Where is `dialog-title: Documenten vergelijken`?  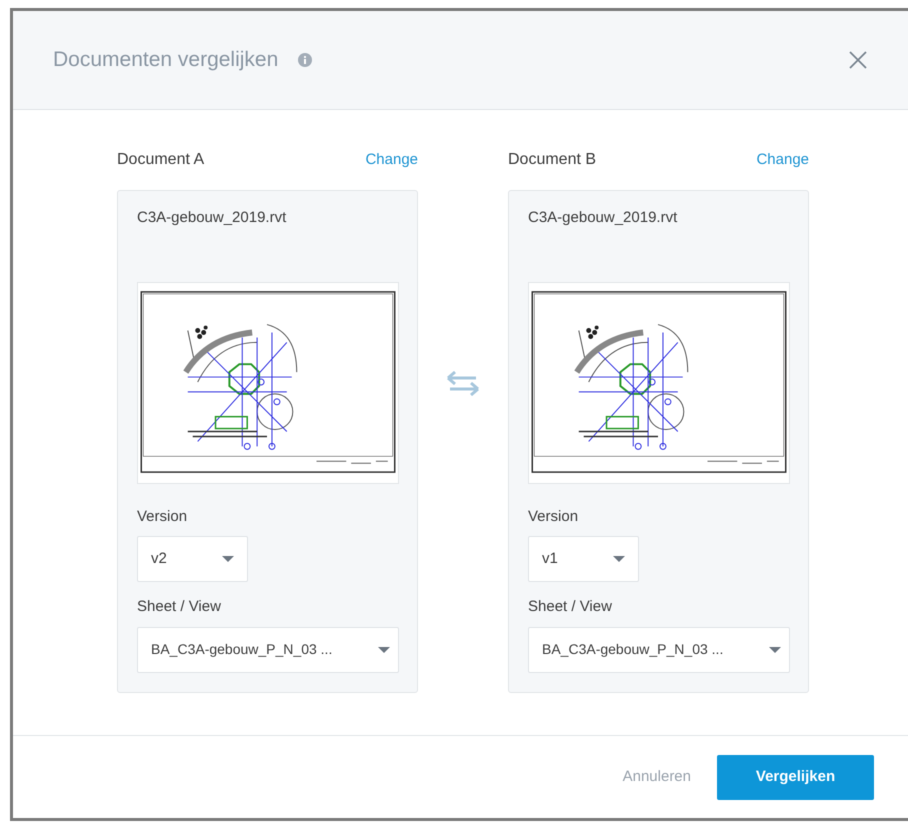 dialog-title: Documenten vergelijken is located at coordinates (165, 60).